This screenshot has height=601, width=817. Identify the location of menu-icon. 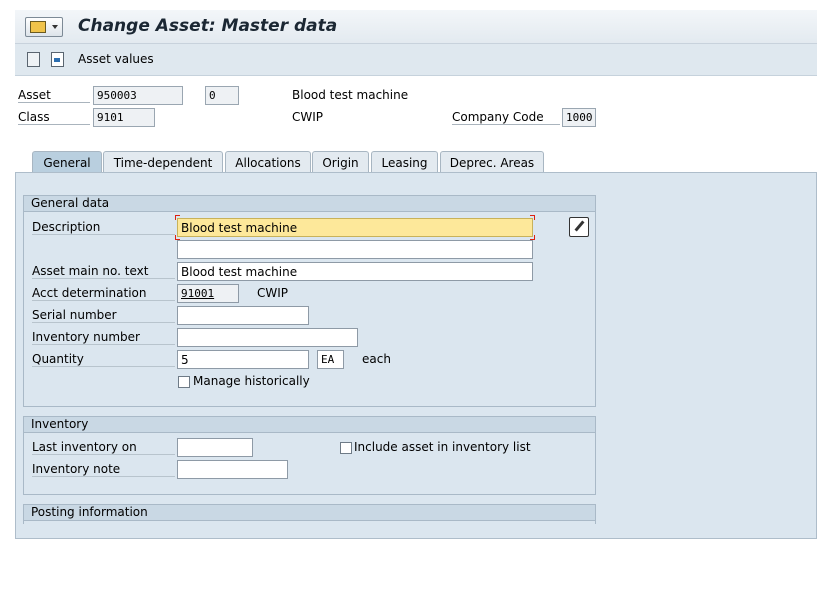
(38, 27).